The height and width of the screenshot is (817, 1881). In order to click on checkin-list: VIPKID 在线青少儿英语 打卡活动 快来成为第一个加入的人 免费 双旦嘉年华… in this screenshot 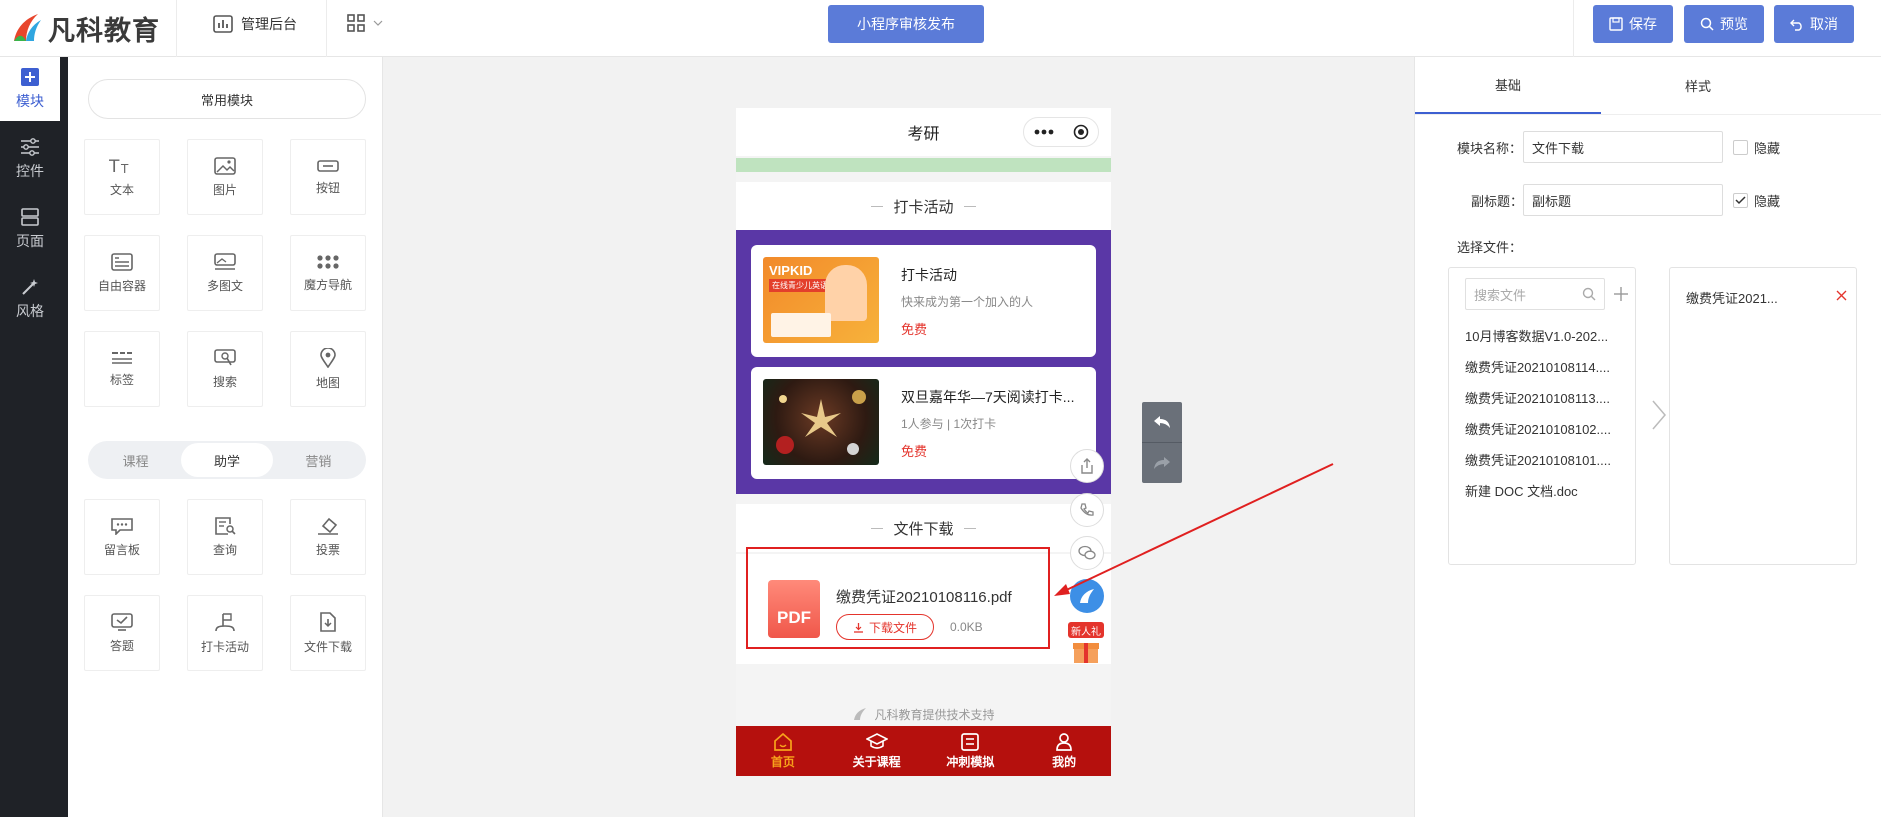, I will do `click(923, 362)`.